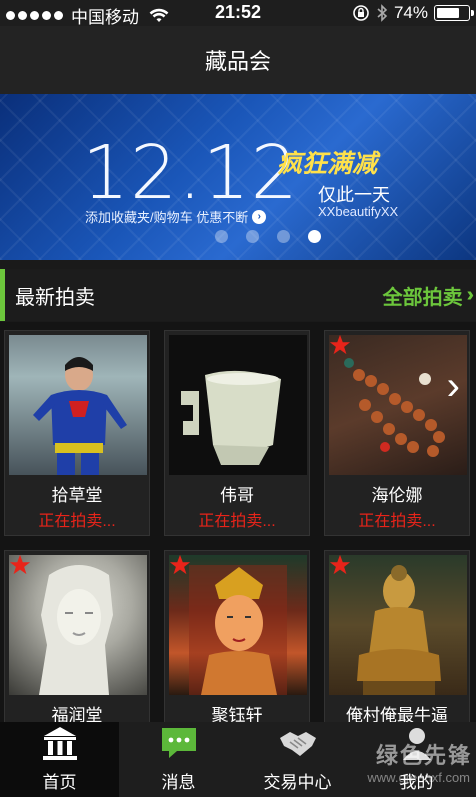 Image resolution: width=476 pixels, height=797 pixels. I want to click on thangka-painting-image, so click(238, 630).